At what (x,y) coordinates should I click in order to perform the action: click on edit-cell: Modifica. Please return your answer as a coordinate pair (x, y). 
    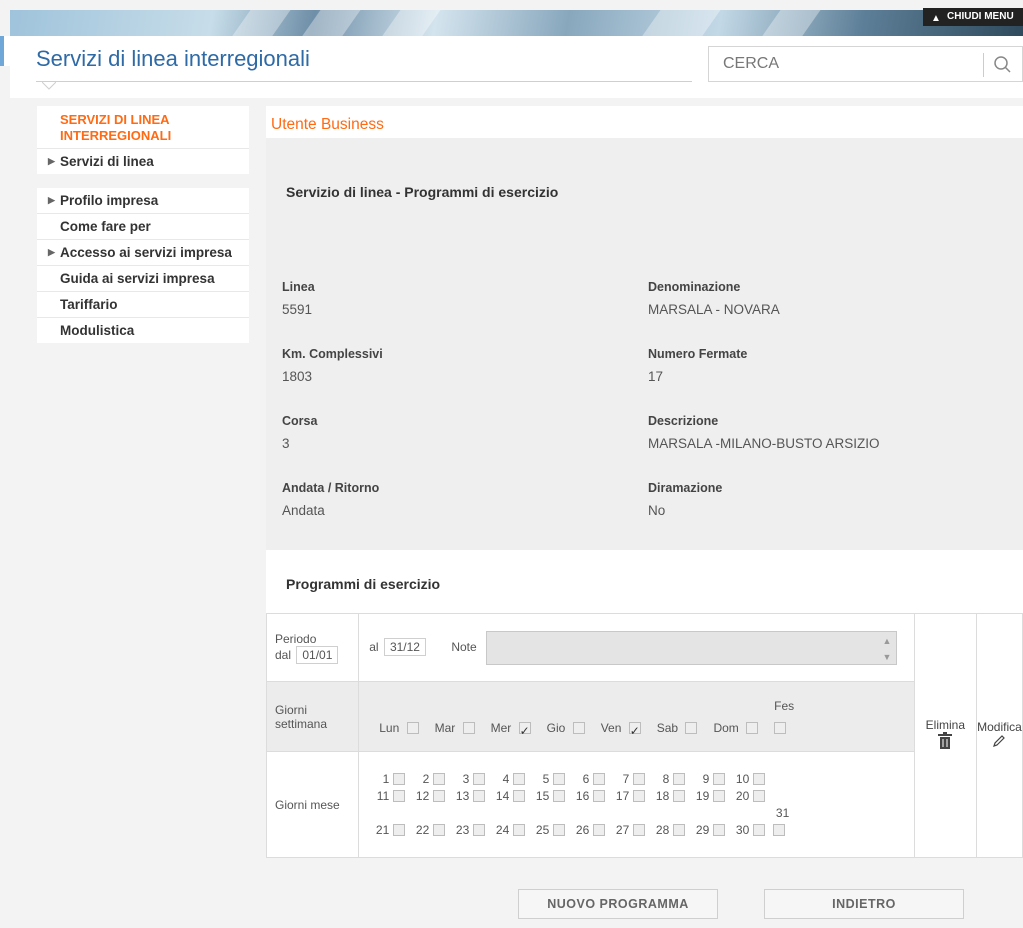
    Looking at the image, I should click on (999, 735).